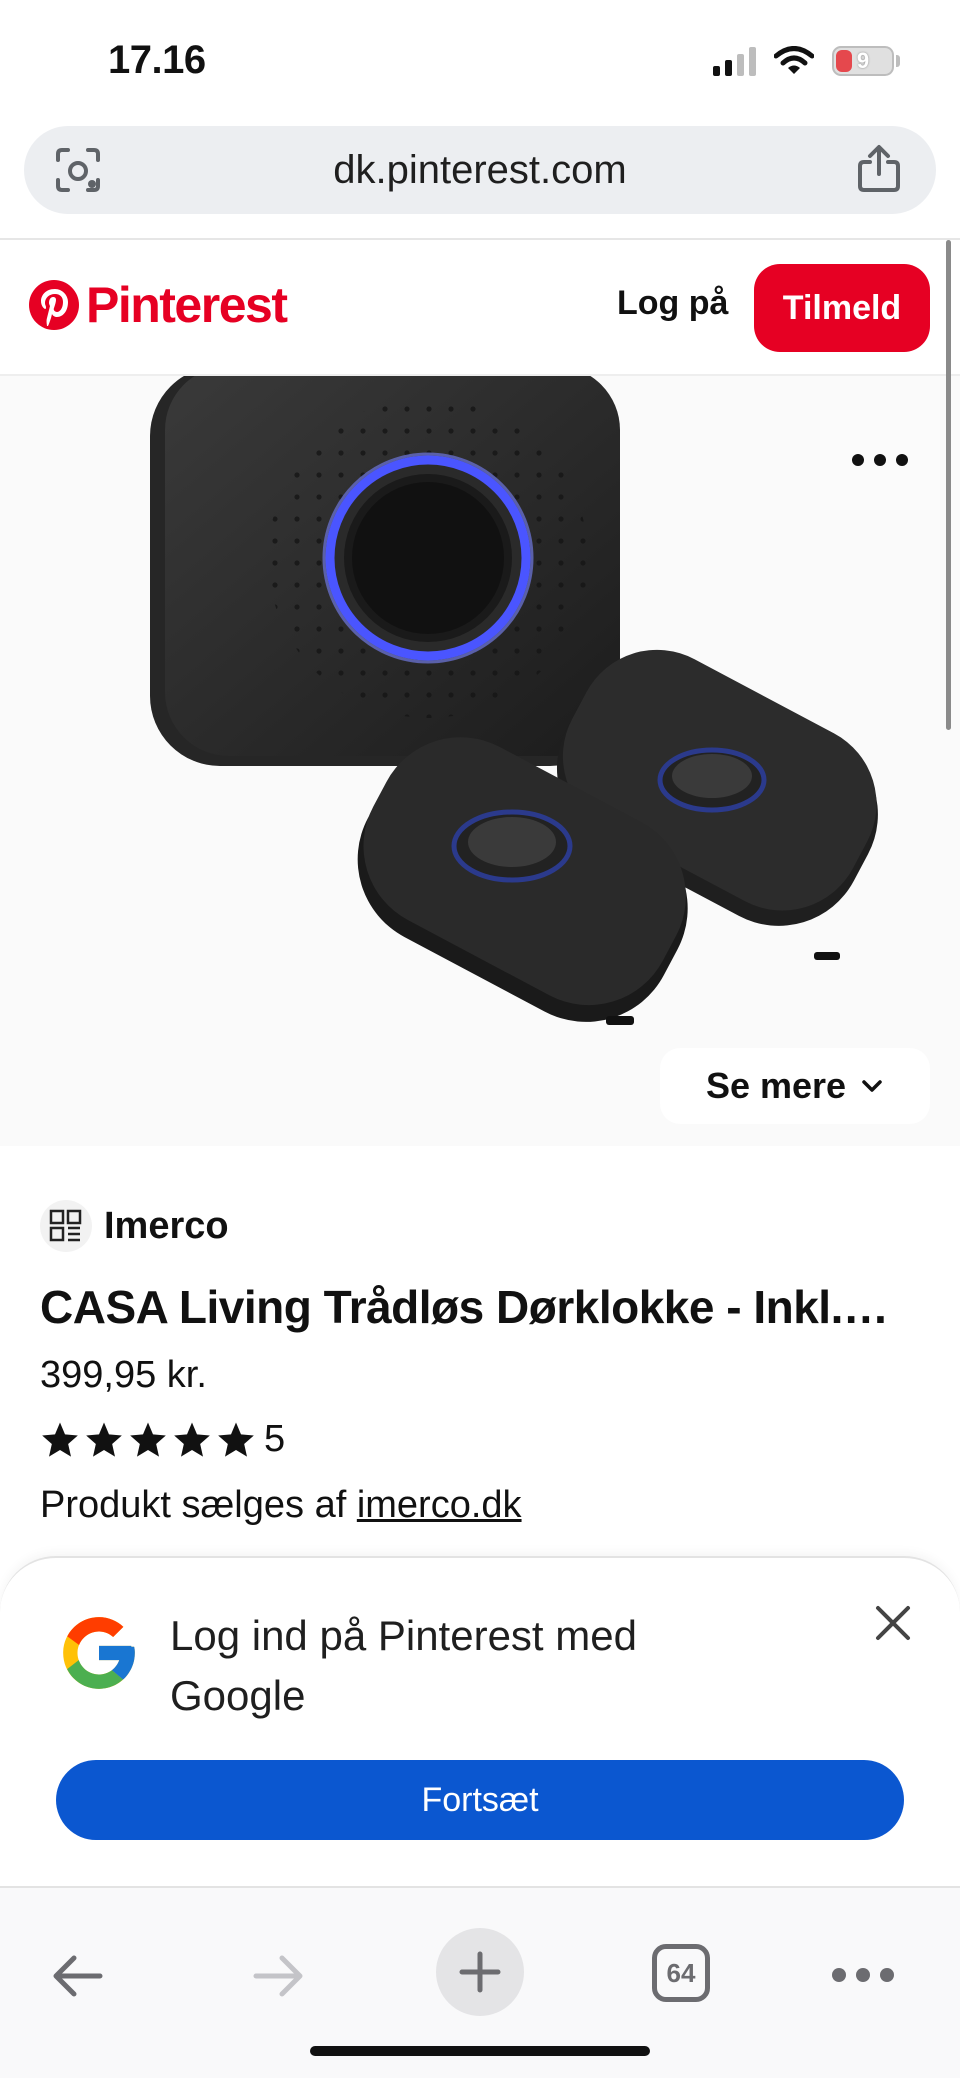 The width and height of the screenshot is (960, 2078). Describe the element at coordinates (681, 1973) in the screenshot. I see `tabs-button: 64` at that location.